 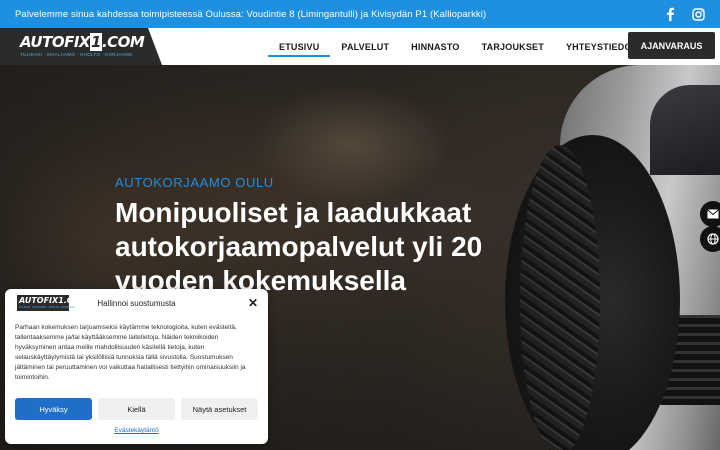 What do you see at coordinates (53, 409) in the screenshot?
I see `accept-cookies-button: Hyväksy` at bounding box center [53, 409].